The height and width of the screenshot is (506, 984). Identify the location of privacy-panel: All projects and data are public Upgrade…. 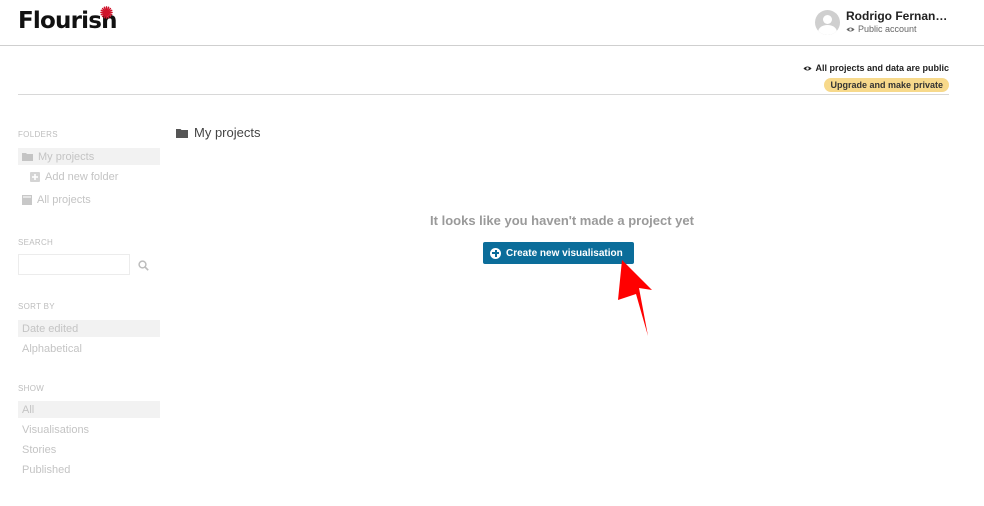
(876, 77).